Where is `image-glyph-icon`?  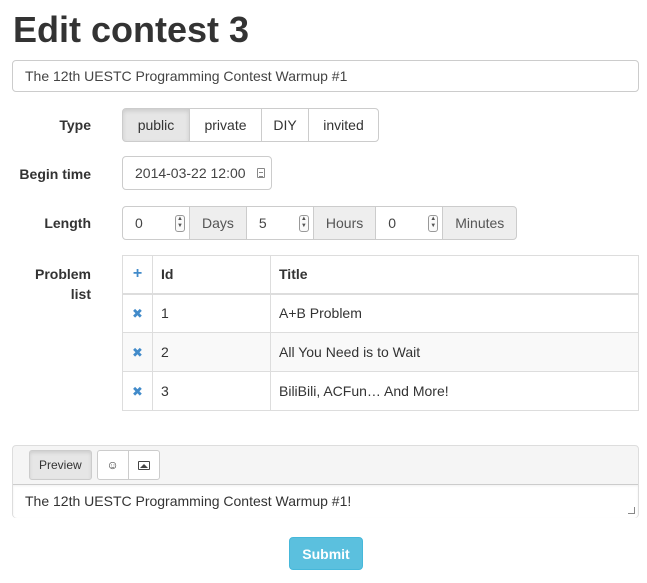 image-glyph-icon is located at coordinates (143, 465).